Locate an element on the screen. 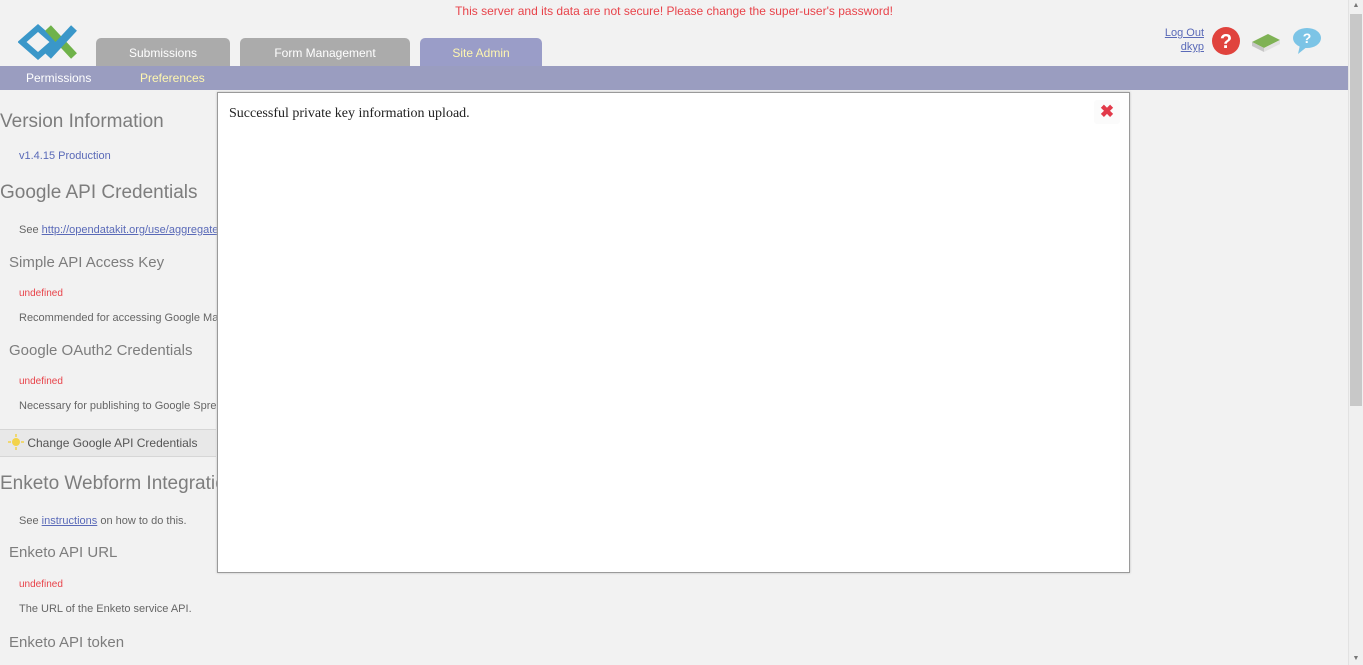 The width and height of the screenshot is (1363, 665). enketo-url-value: undefined is located at coordinates (41, 584).